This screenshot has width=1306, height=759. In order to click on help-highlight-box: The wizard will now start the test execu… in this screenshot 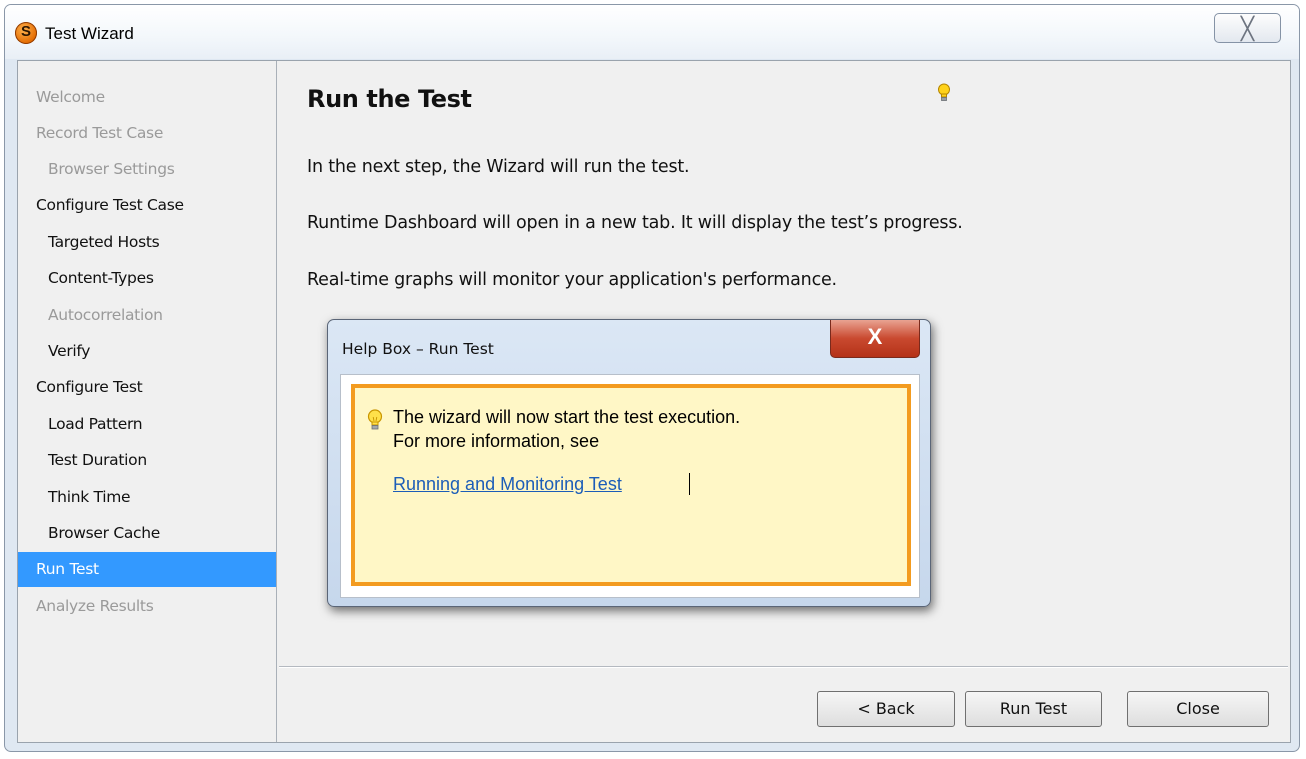, I will do `click(631, 485)`.